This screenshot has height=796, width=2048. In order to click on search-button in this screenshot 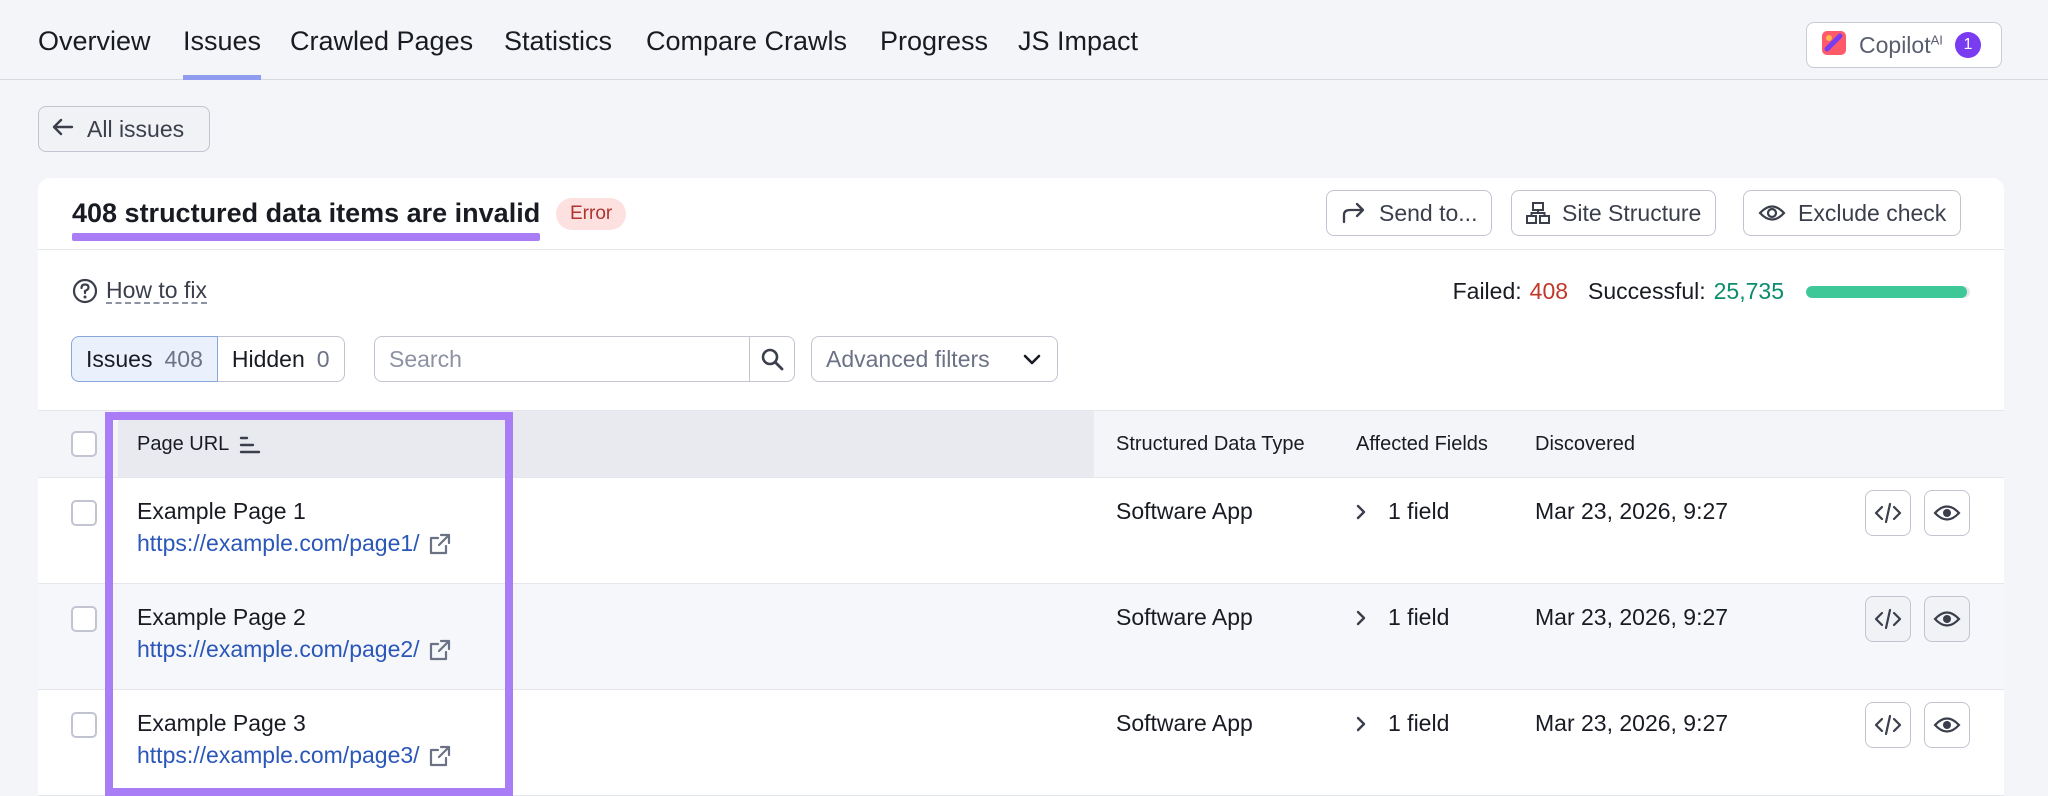, I will do `click(772, 359)`.